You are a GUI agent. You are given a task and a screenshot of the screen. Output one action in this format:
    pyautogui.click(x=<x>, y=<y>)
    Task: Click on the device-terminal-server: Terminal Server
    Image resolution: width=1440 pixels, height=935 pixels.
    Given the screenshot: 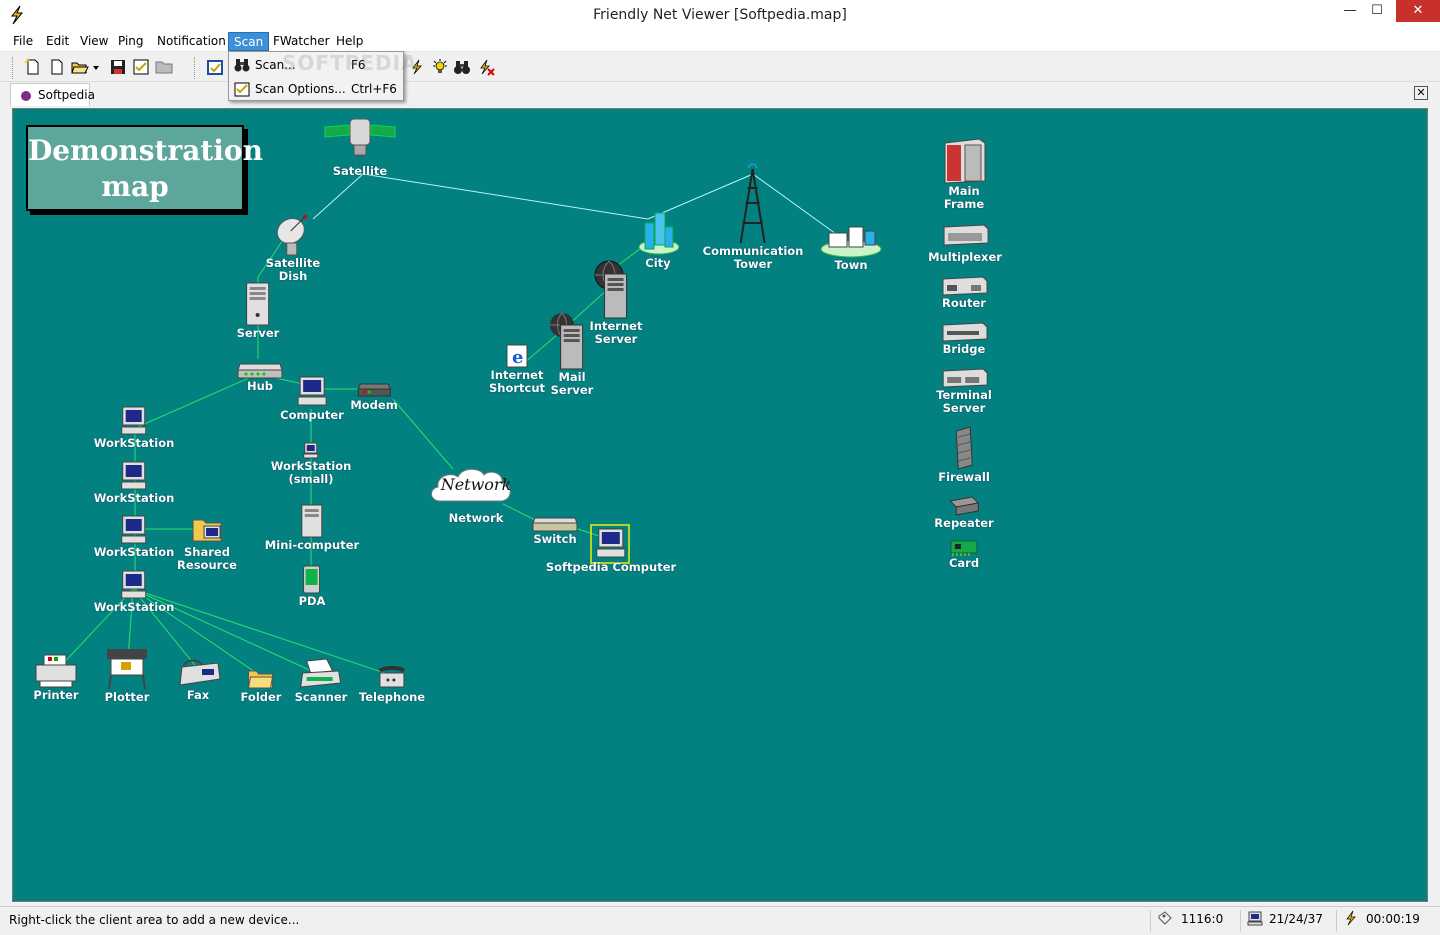 What is the action you would take?
    pyautogui.click(x=964, y=391)
    